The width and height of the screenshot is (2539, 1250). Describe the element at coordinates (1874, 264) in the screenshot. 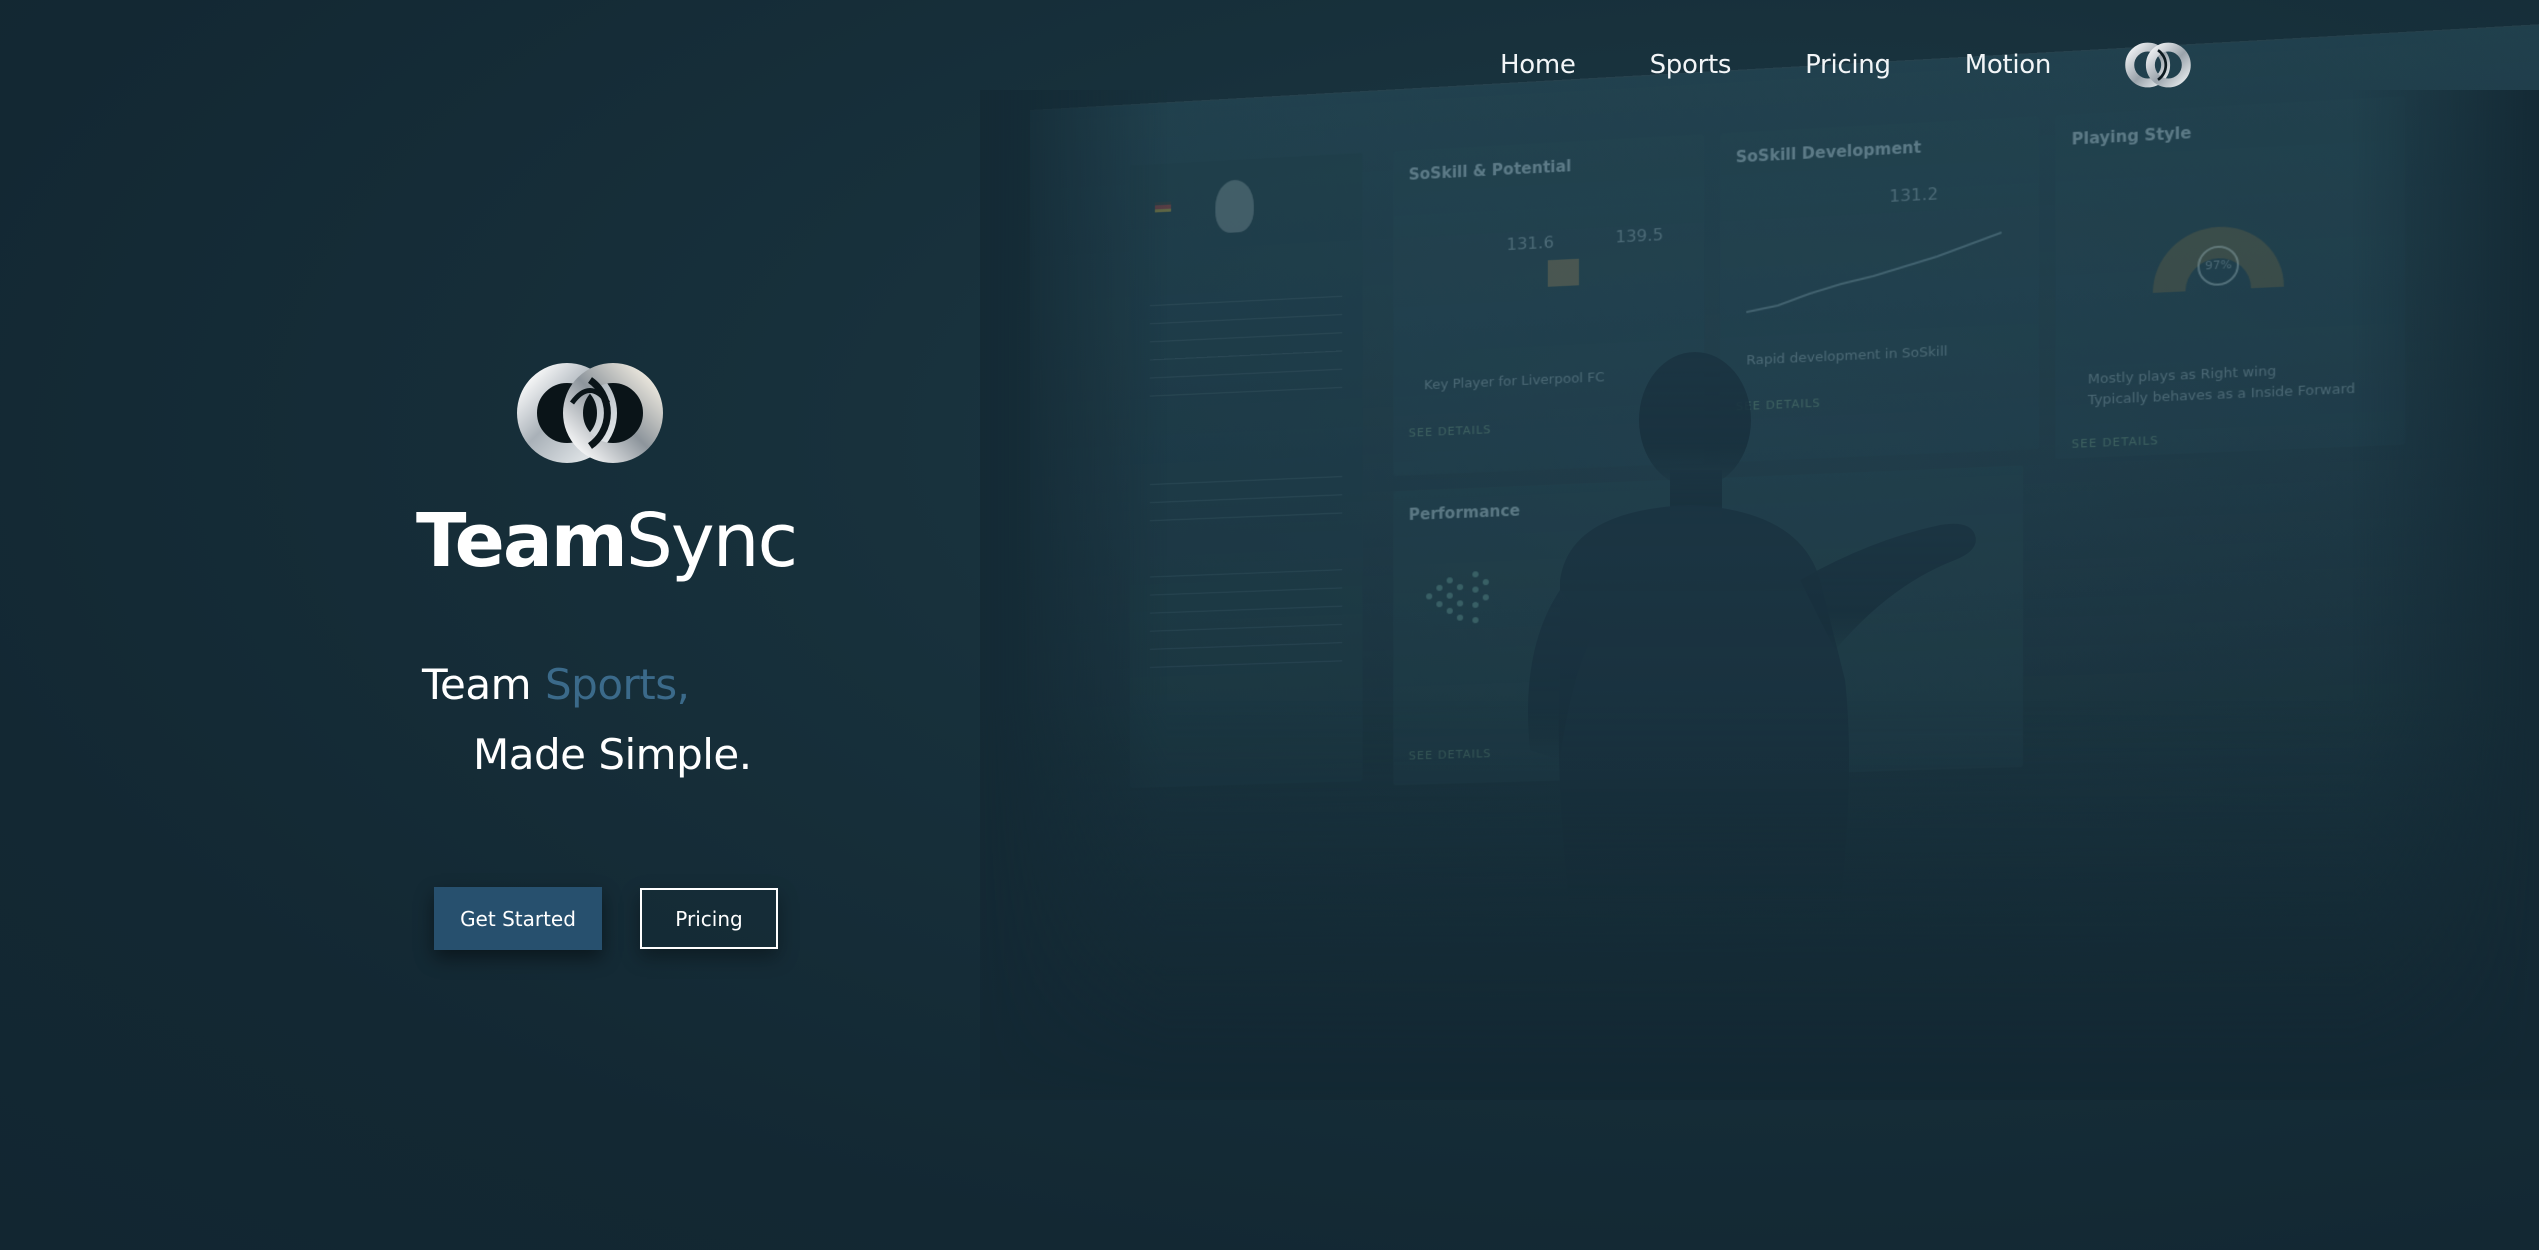

I see `dashboard-development-line-chart` at that location.